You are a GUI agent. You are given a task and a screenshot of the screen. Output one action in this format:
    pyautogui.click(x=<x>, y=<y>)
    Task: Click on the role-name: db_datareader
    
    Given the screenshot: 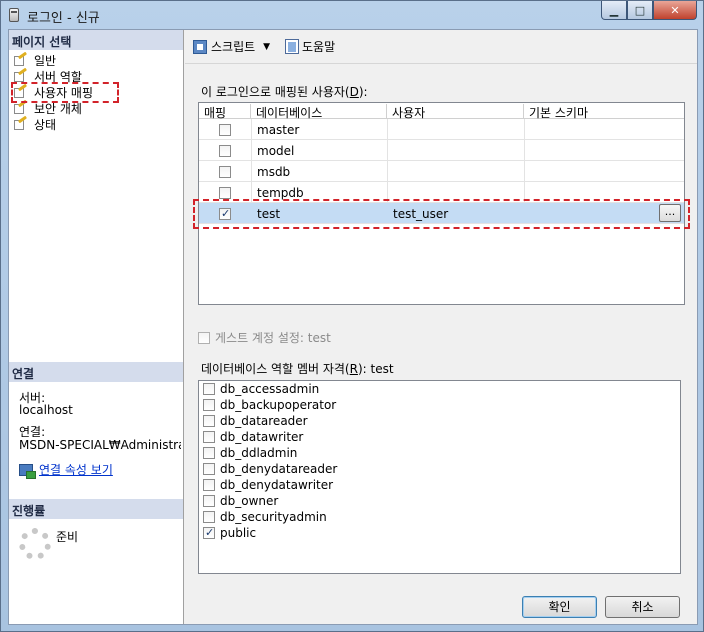 What is the action you would take?
    pyautogui.click(x=264, y=421)
    